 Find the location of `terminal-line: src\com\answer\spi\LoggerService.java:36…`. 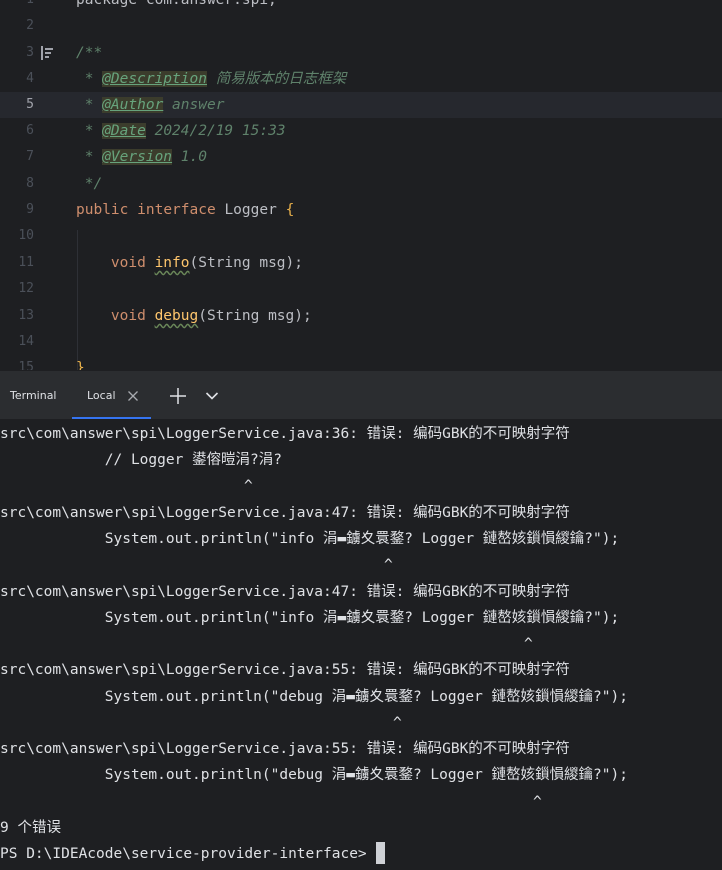

terminal-line: src\com\answer\spi\LoggerService.java:36… is located at coordinates (285, 434).